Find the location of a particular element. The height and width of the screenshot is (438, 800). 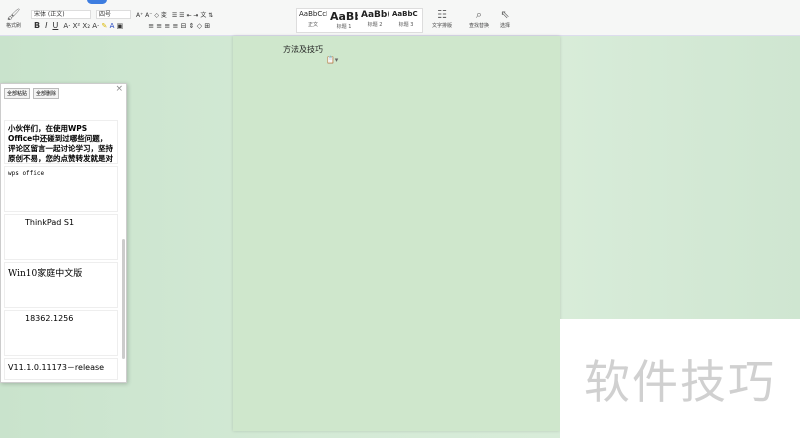

italic-button: I is located at coordinates (46, 25).